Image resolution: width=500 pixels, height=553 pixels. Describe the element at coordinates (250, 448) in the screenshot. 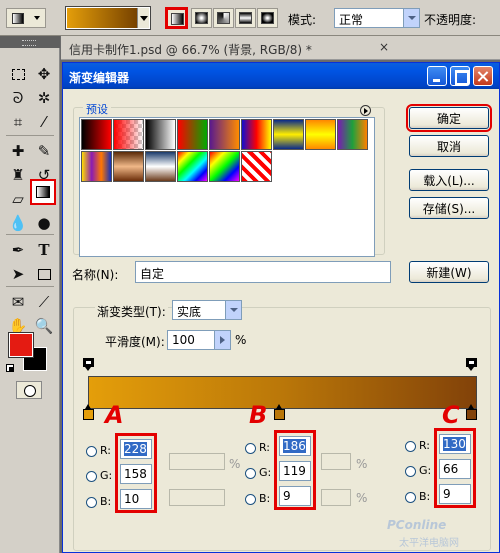

I see `r-radio-b` at that location.